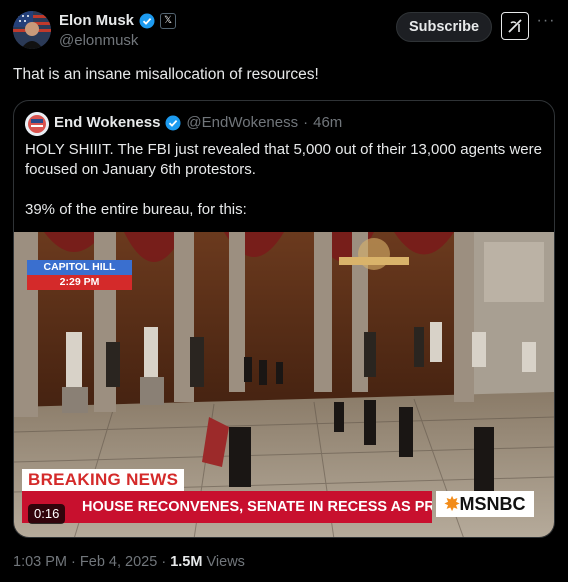 The width and height of the screenshot is (568, 582). I want to click on author-row: Elon Musk 𝕏, so click(118, 20).